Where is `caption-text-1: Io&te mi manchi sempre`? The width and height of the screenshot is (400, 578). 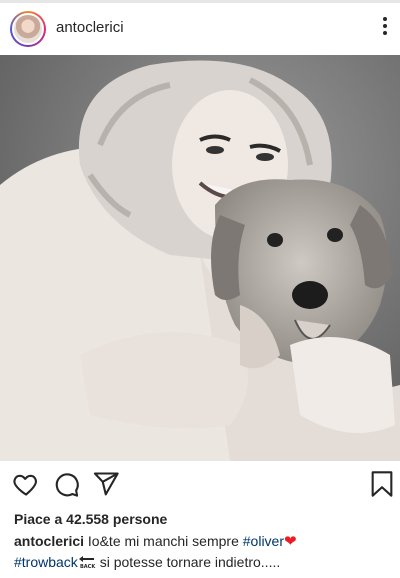
caption-text-1: Io&te mi manchi sempre is located at coordinates (163, 541).